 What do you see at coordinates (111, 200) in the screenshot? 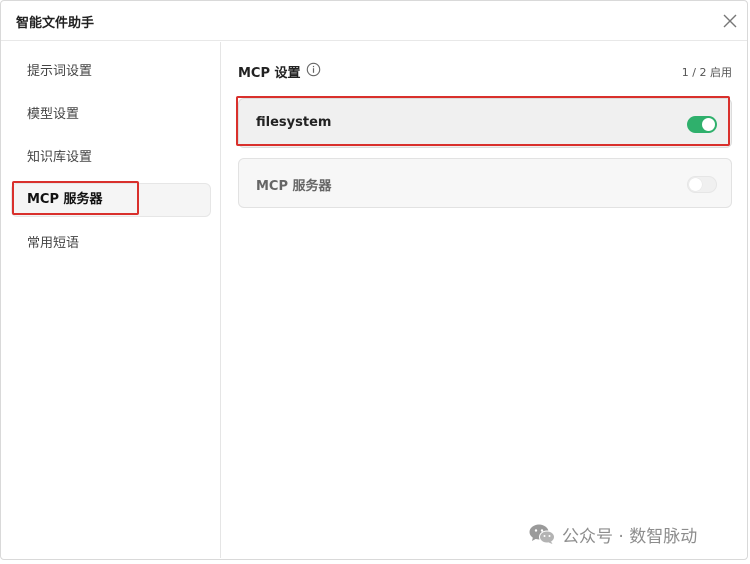
I see `sidebar-item-mcp-servers: MCP 服务器` at bounding box center [111, 200].